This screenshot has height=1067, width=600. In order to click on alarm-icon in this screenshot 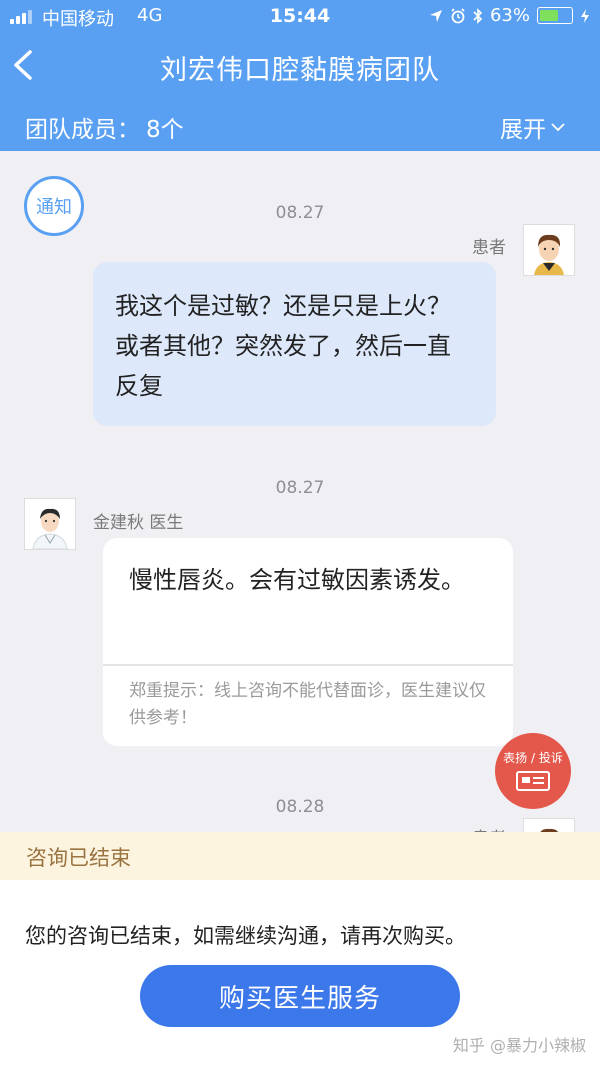, I will do `click(458, 15)`.